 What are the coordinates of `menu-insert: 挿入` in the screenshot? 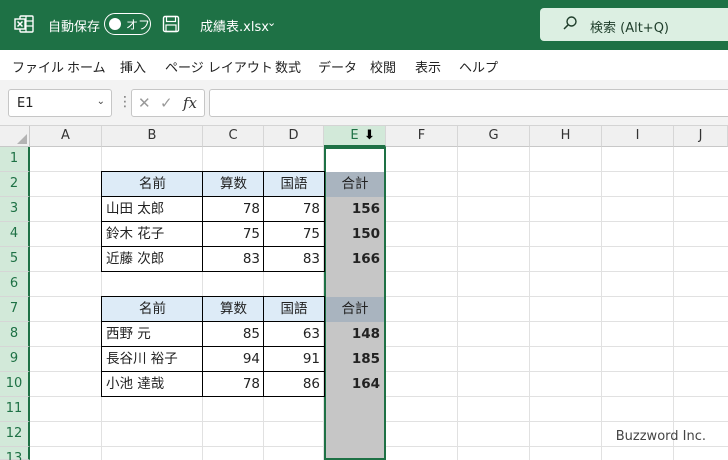 It's located at (133, 66).